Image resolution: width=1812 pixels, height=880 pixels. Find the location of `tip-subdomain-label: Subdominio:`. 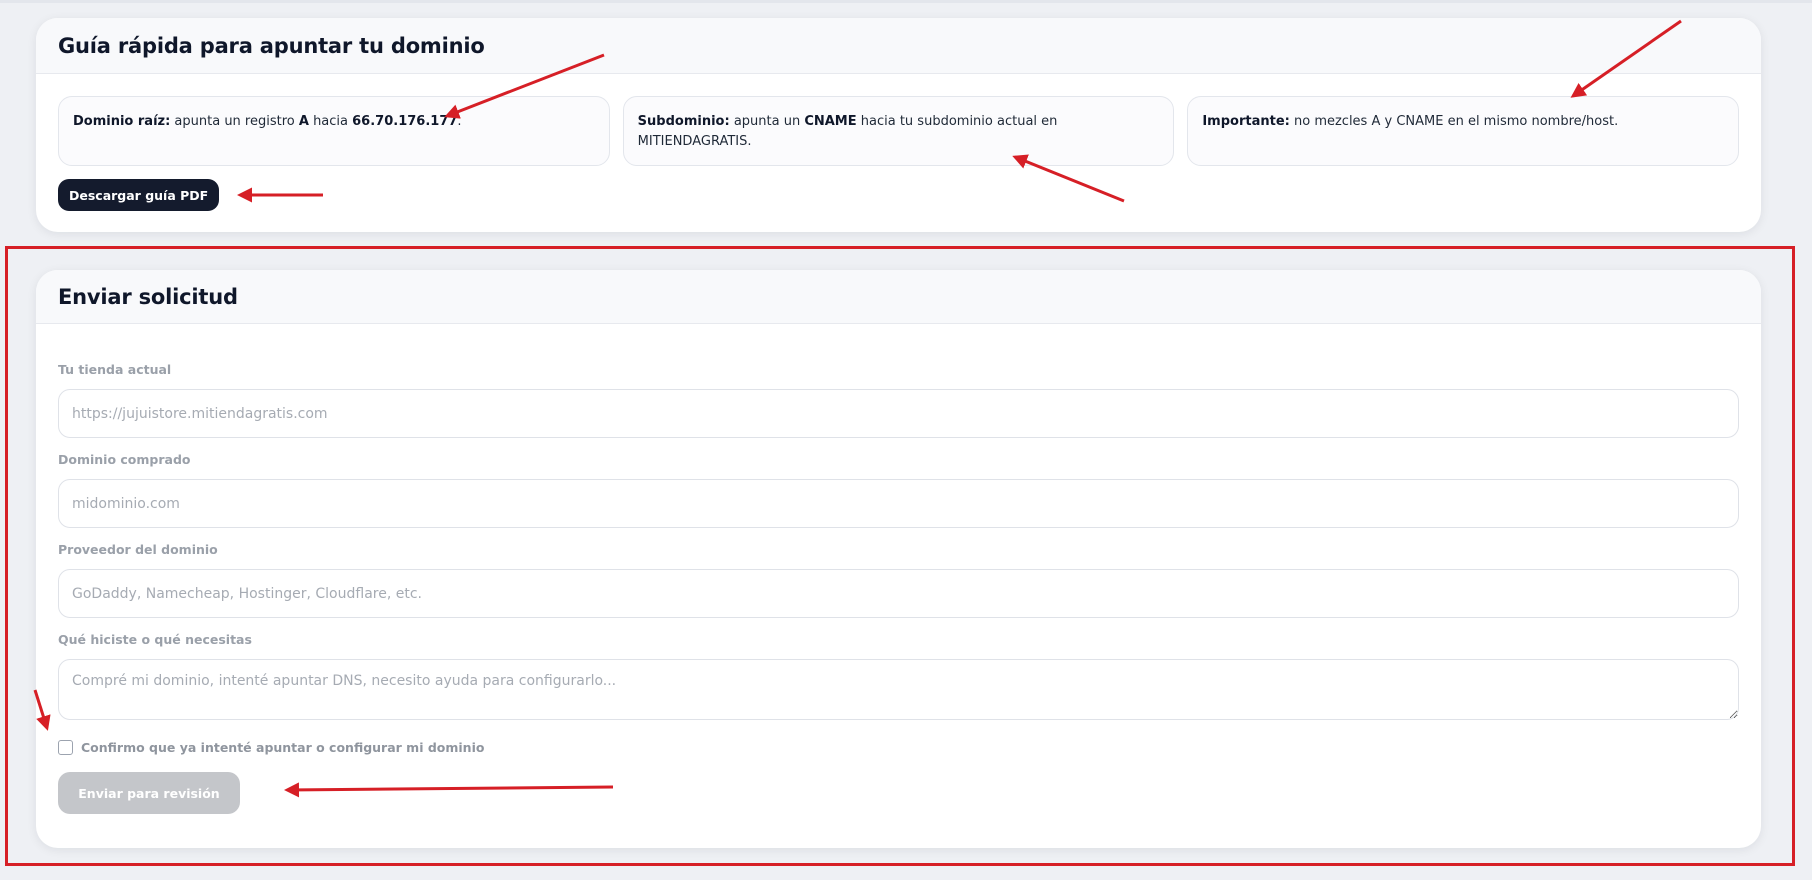

tip-subdomain-label: Subdominio: is located at coordinates (683, 121).